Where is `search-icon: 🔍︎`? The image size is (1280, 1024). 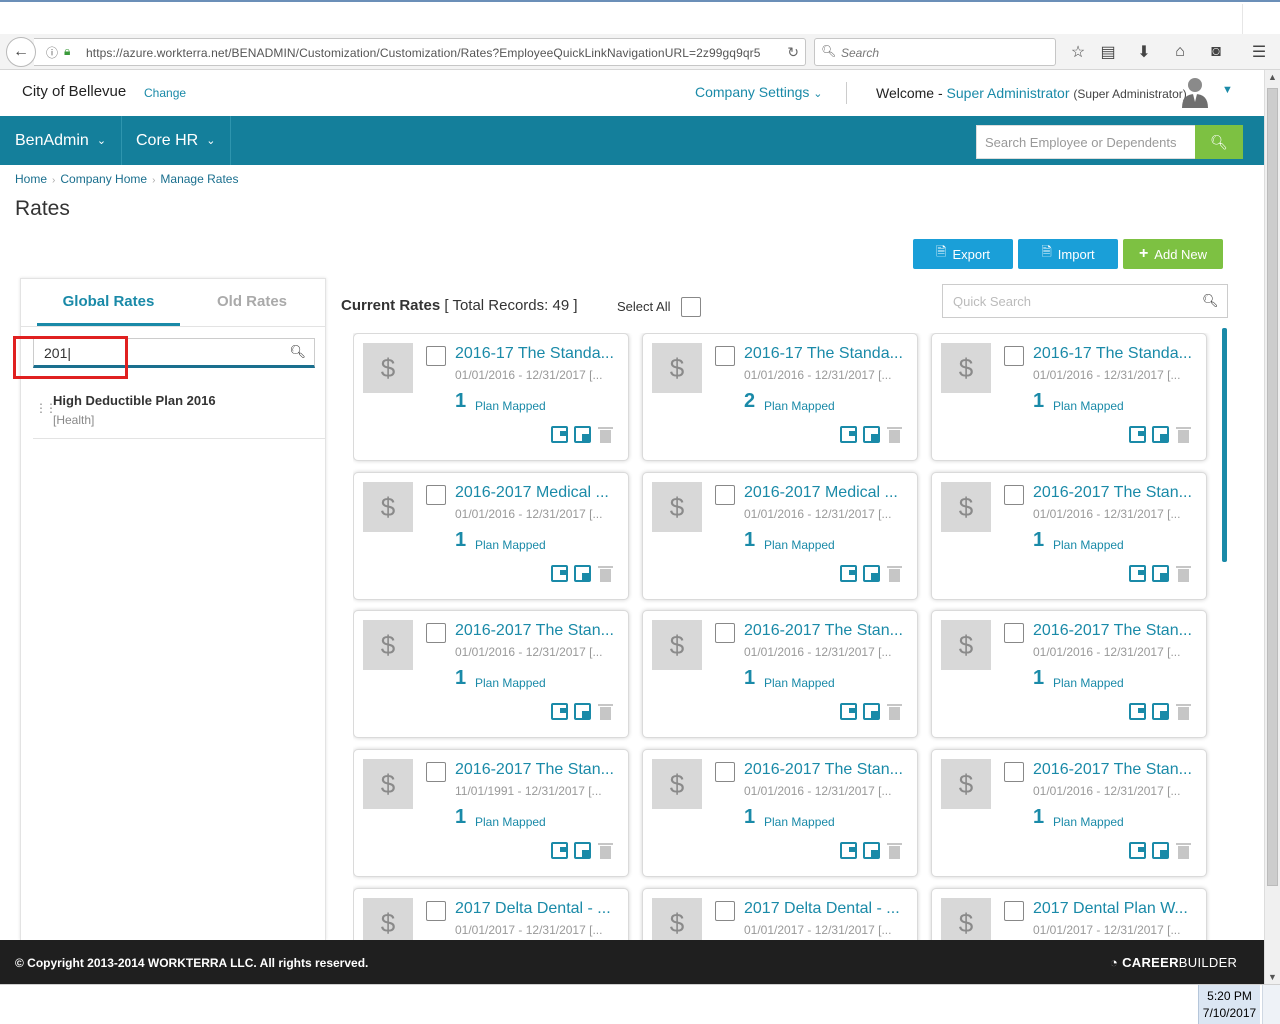
search-icon: 🔍︎ is located at coordinates (297, 352).